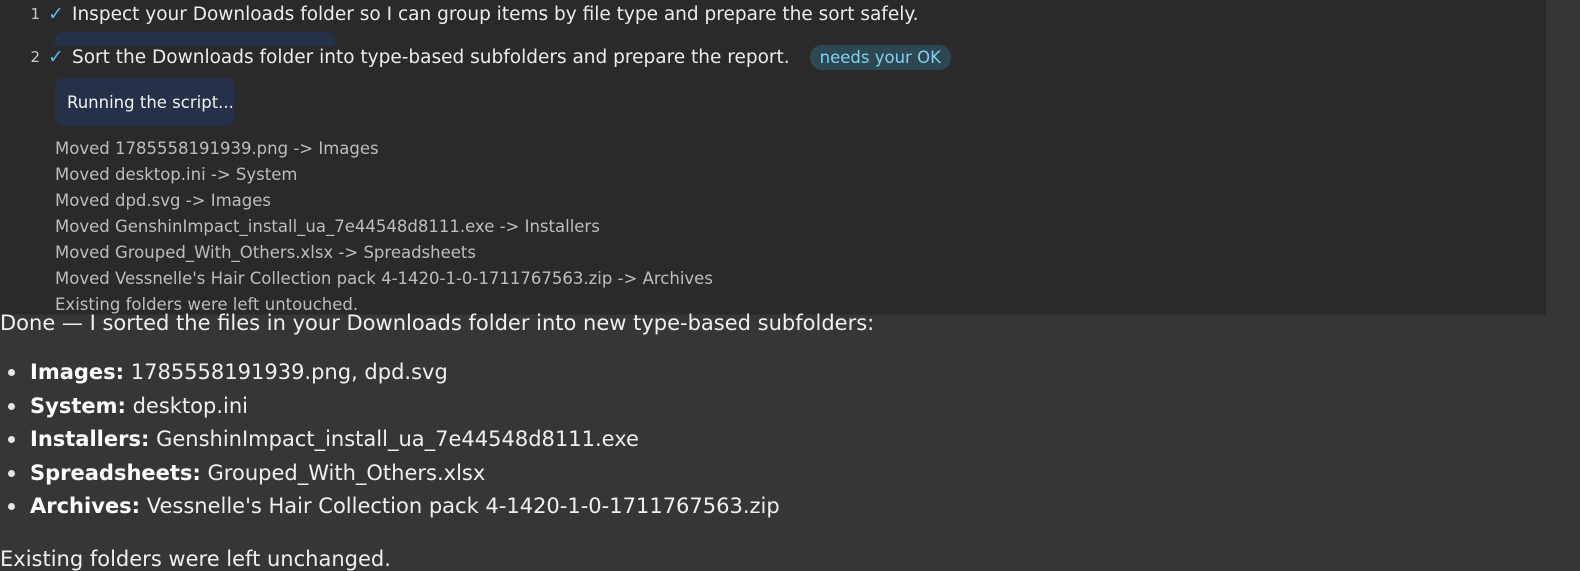  What do you see at coordinates (35, 14) in the screenshot?
I see `step-number: 1` at bounding box center [35, 14].